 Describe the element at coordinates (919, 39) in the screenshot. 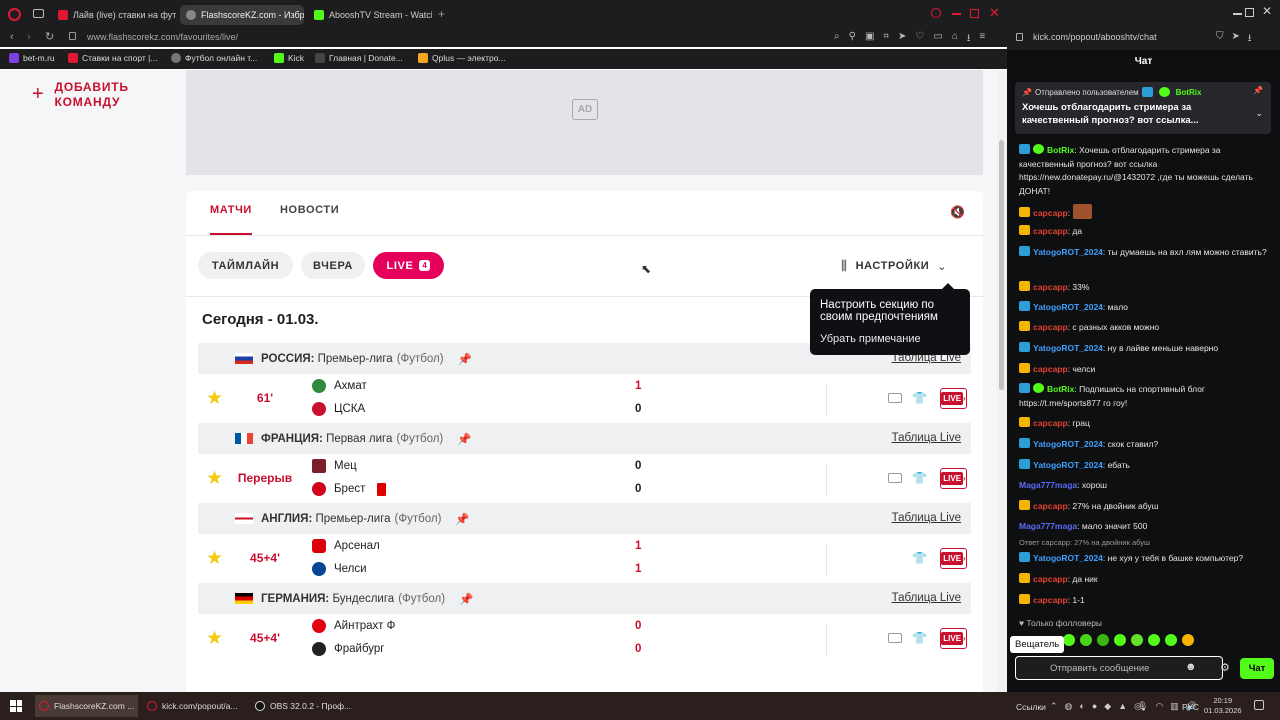

I see `heart-icon: ♡` at that location.